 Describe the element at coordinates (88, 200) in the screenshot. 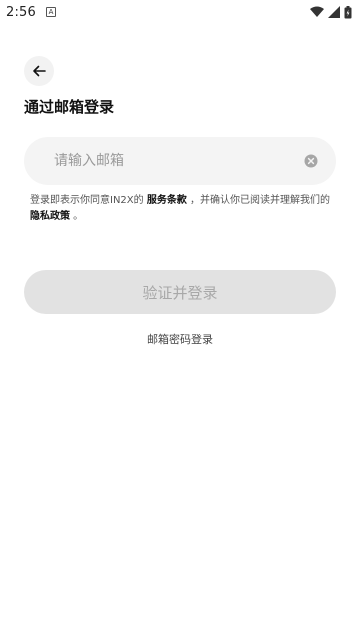

I see `terms-prefix: 登录即表示你同意IN2X的` at that location.